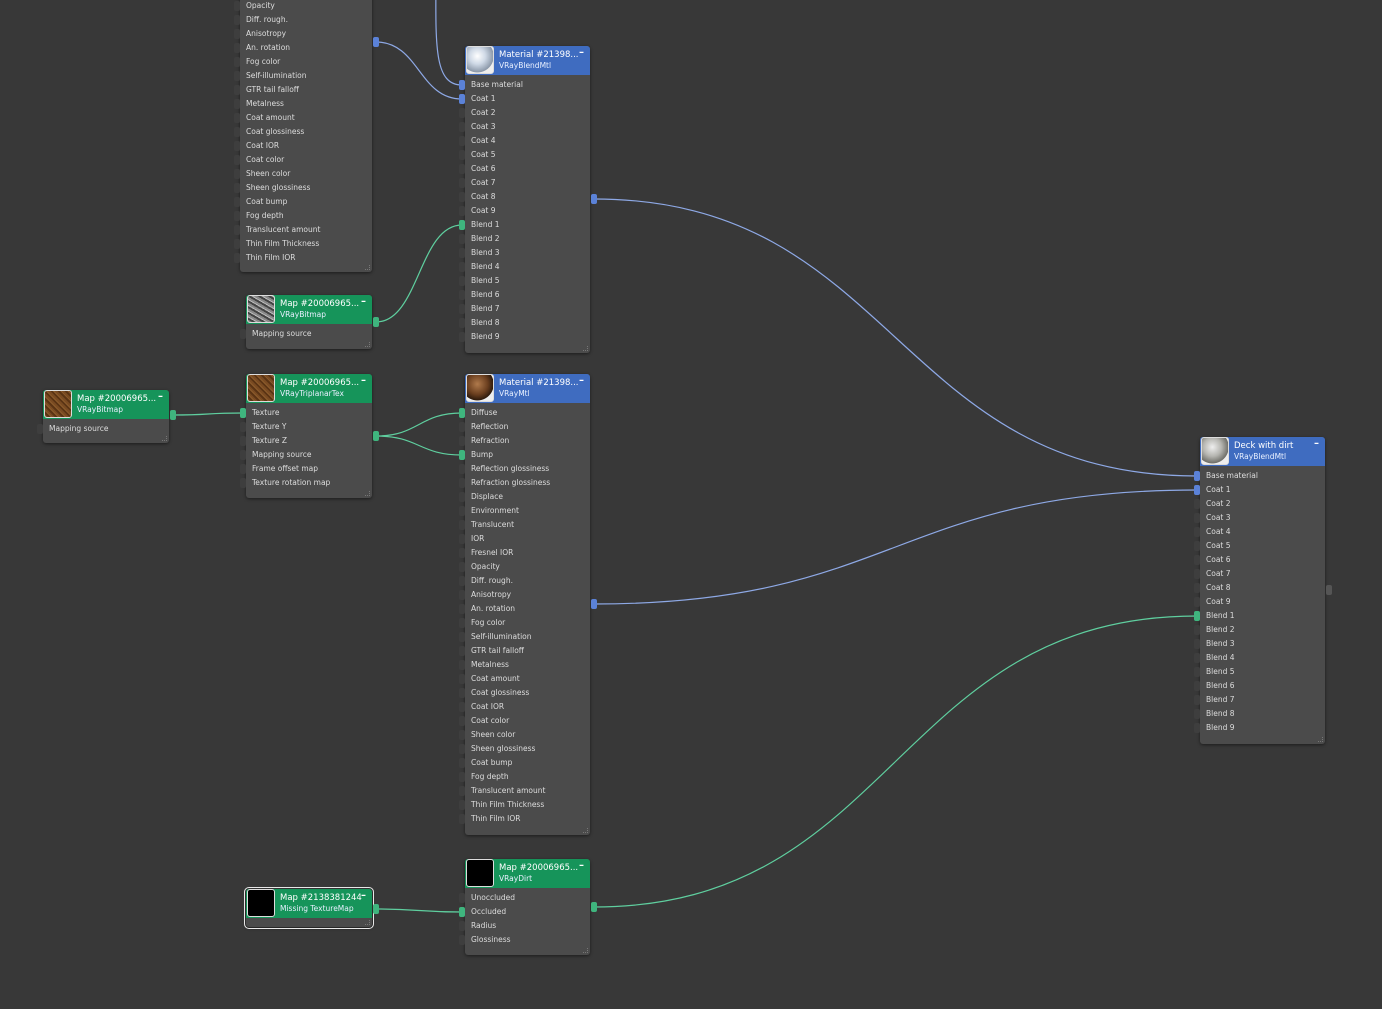  Describe the element at coordinates (527, 388) in the screenshot. I see `node-header: Material #21398... VRayMtl –` at that location.